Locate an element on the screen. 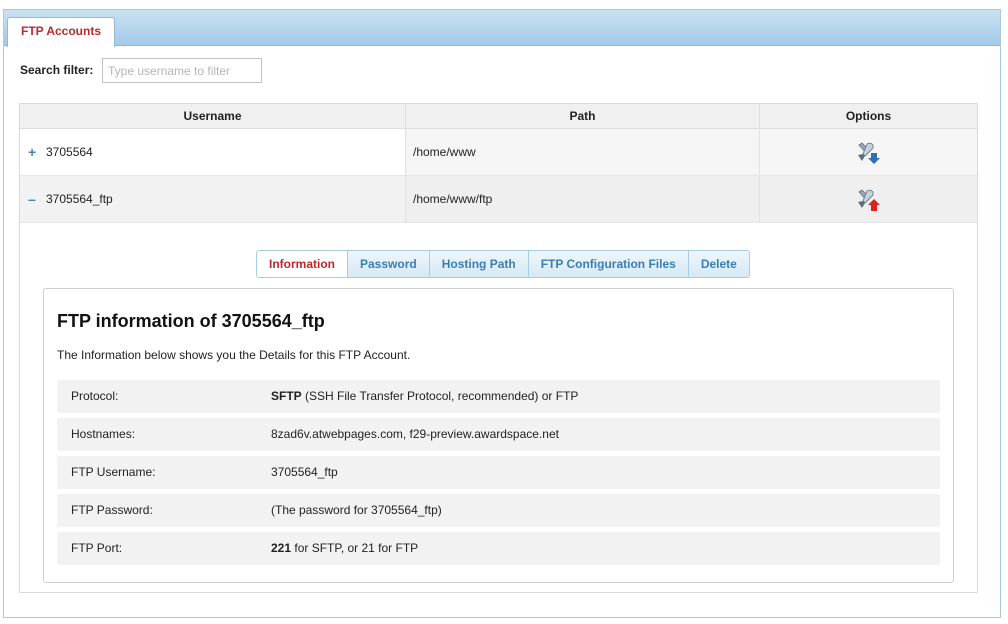 Image resolution: width=1008 pixels, height=624 pixels. username-cell: + 3705564 is located at coordinates (213, 152).